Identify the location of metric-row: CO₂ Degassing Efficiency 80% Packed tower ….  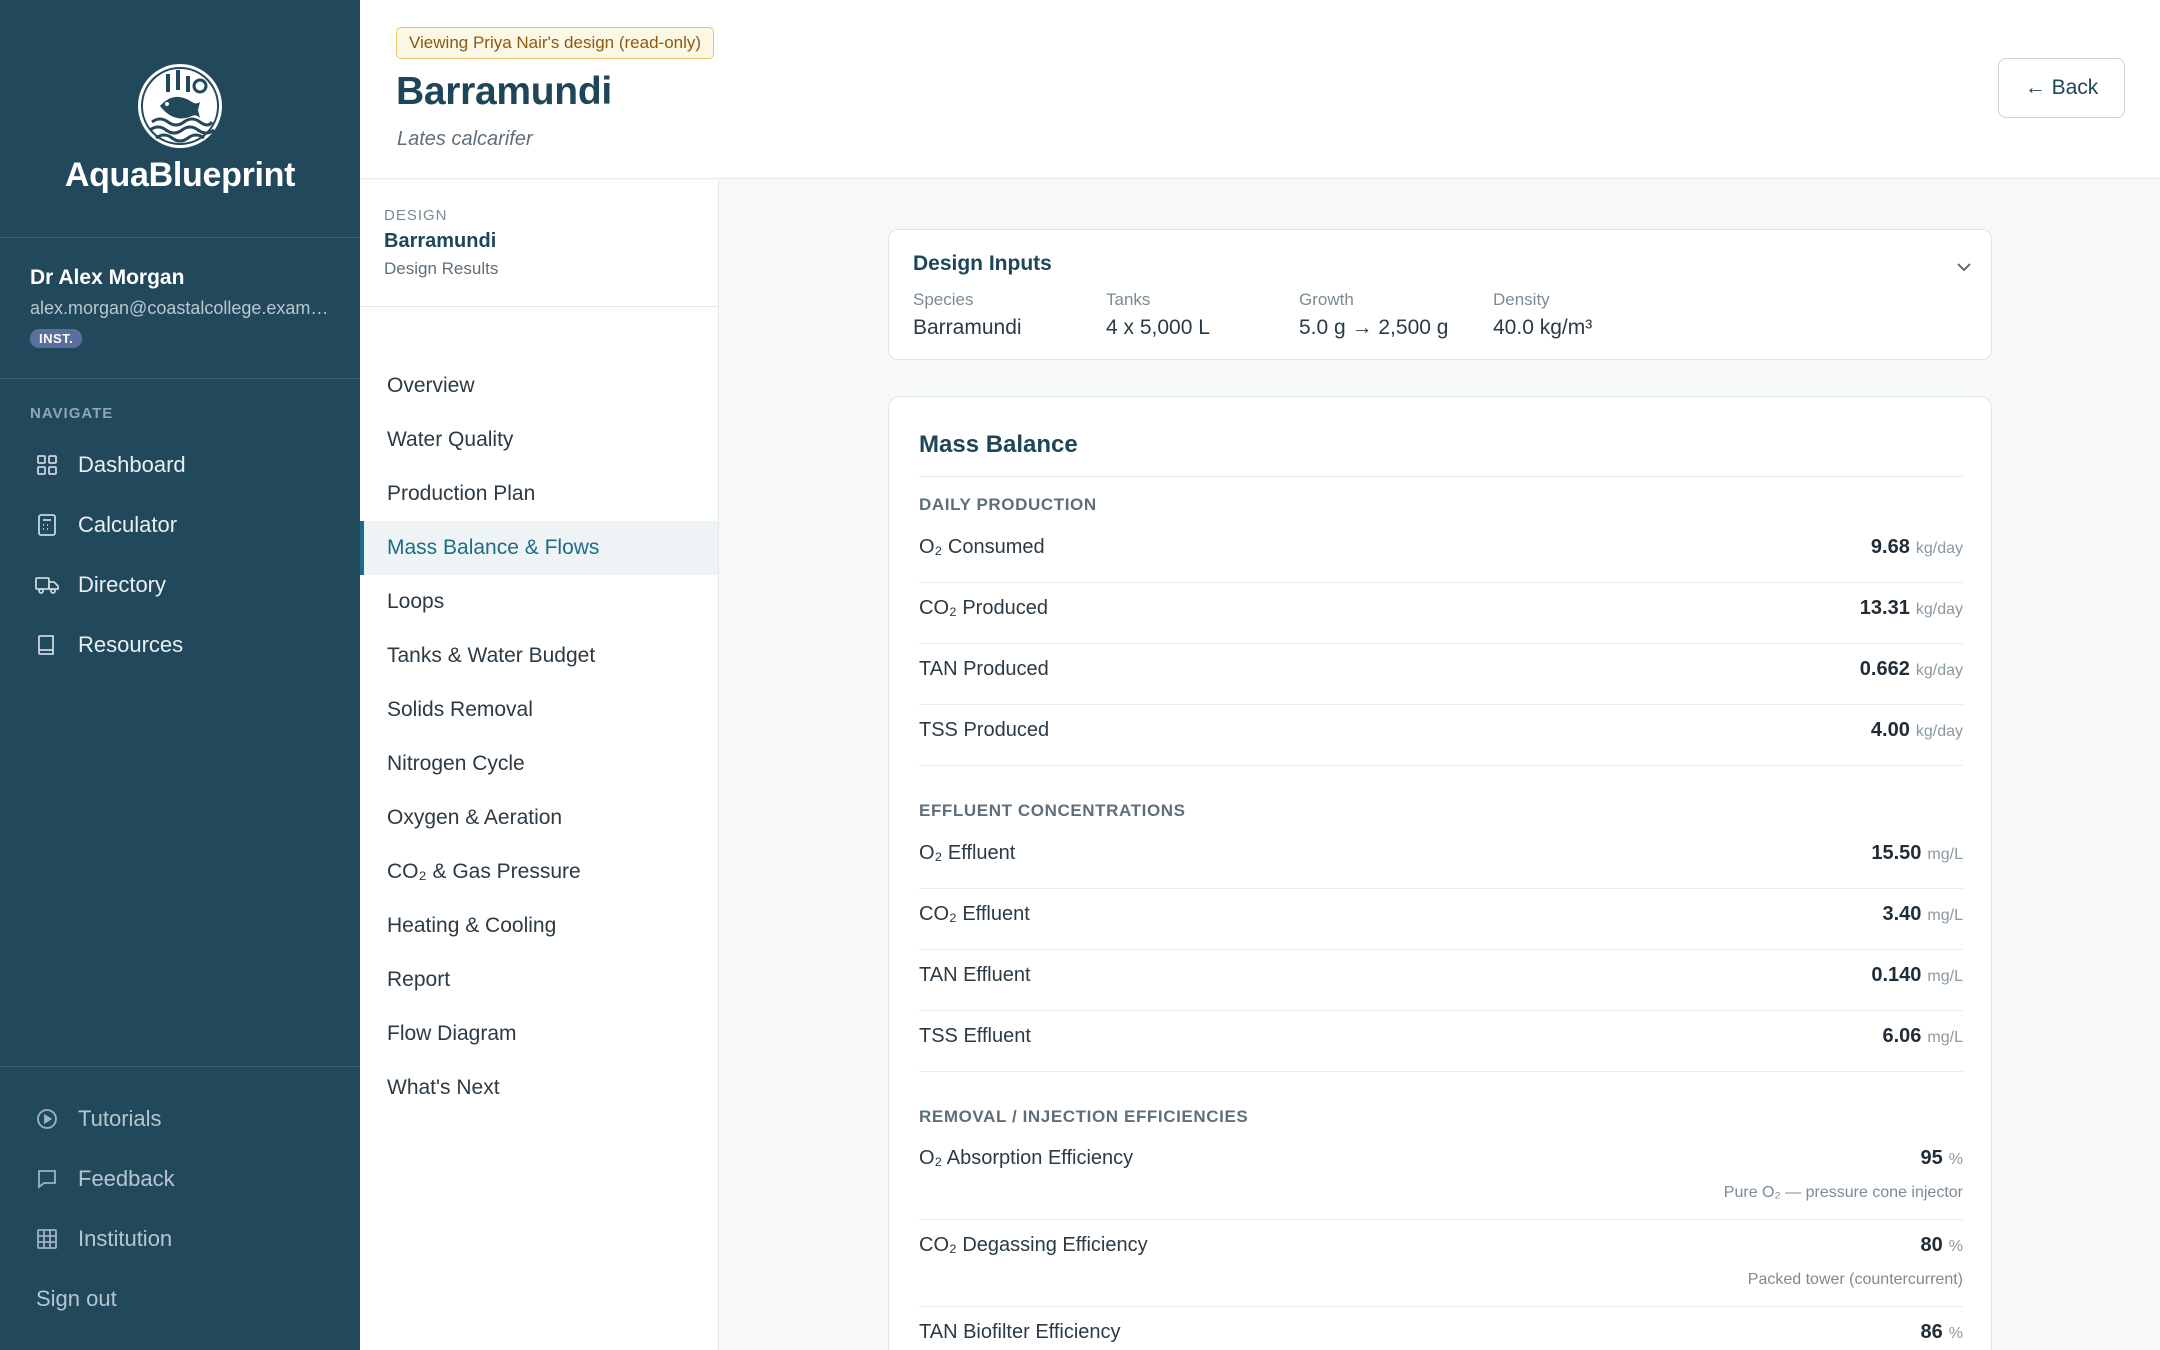
(1441, 1263).